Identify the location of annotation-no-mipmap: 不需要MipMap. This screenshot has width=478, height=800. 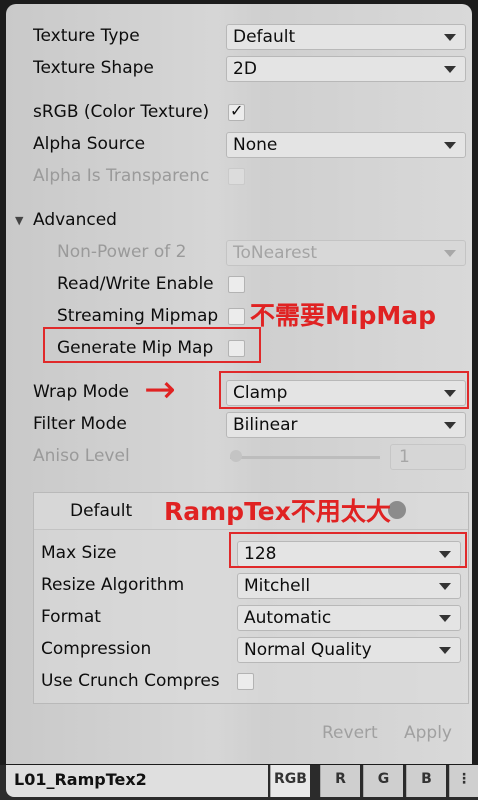
(343, 315).